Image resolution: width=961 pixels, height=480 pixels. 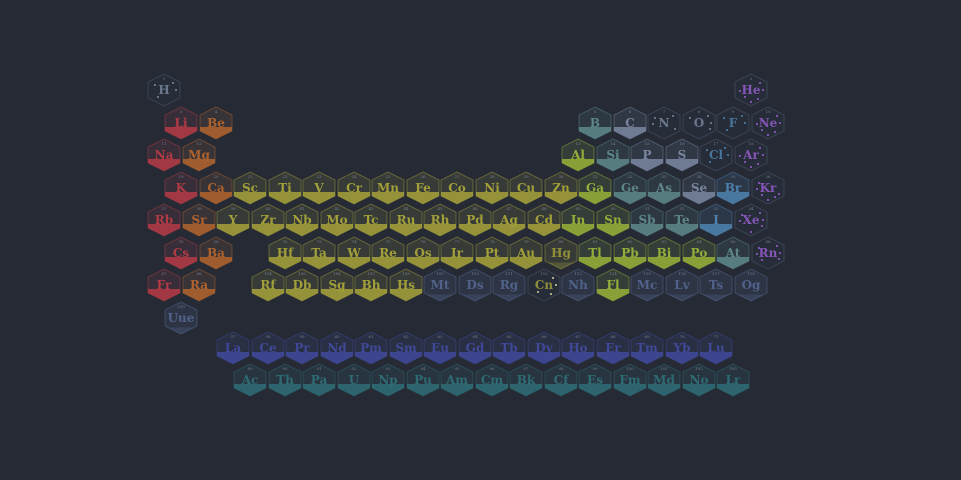 What do you see at coordinates (716, 348) in the screenshot?
I see `element-lu: 71 Lu` at bounding box center [716, 348].